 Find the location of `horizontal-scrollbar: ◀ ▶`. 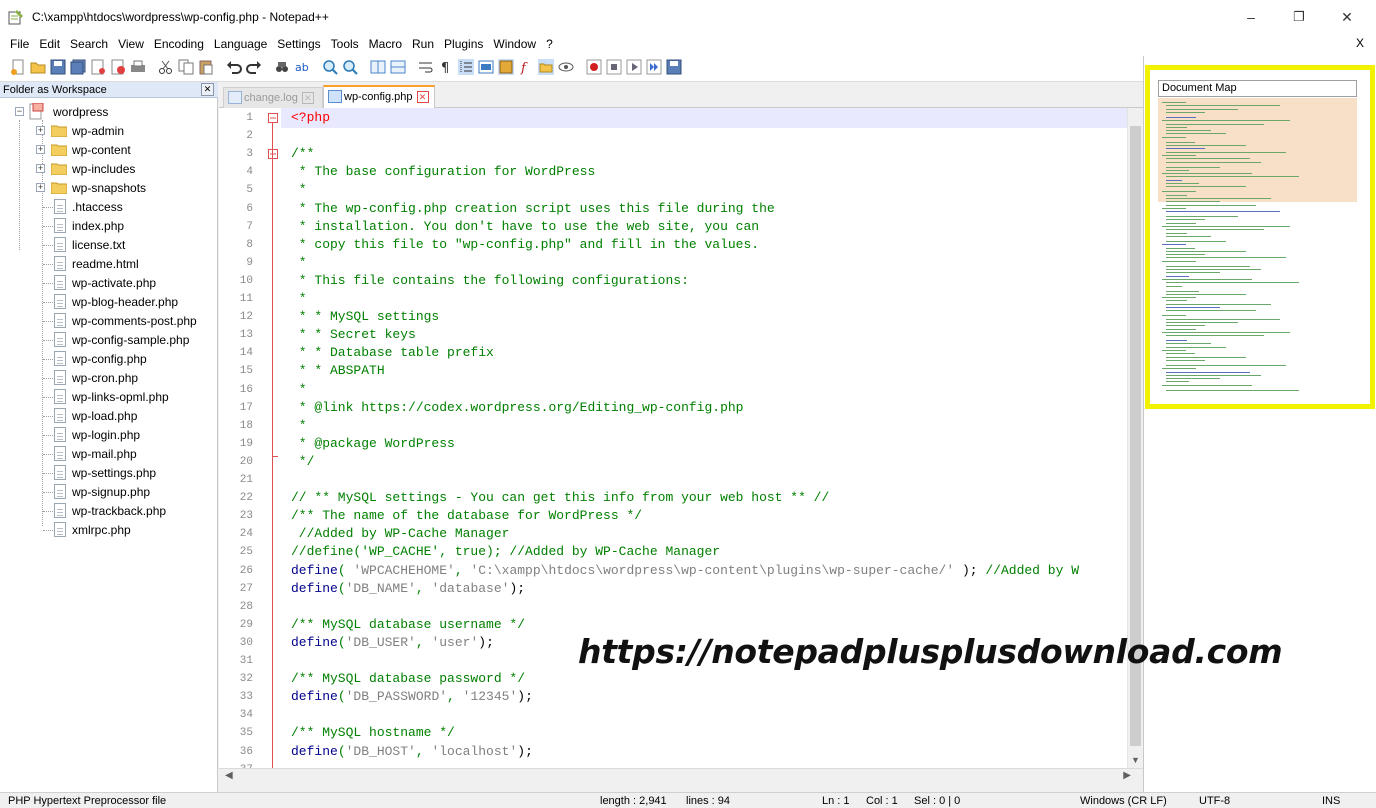

horizontal-scrollbar: ◀ ▶ is located at coordinates (681, 776).